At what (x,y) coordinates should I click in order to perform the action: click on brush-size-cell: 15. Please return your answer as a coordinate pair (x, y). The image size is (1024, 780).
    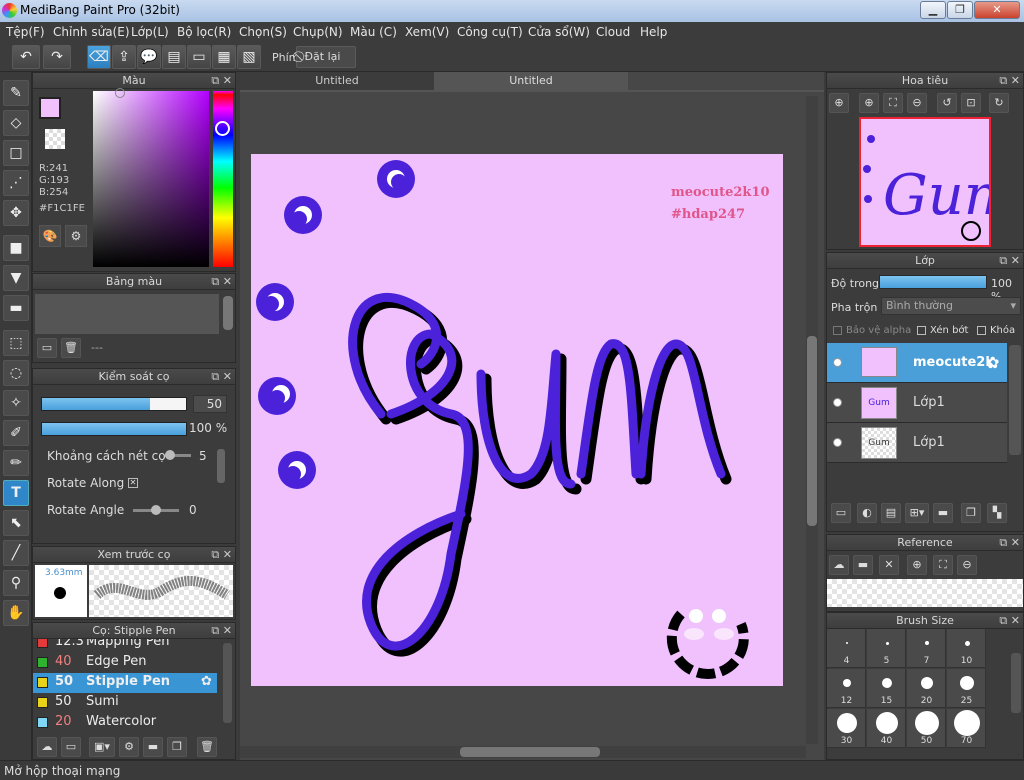
    Looking at the image, I should click on (886, 688).